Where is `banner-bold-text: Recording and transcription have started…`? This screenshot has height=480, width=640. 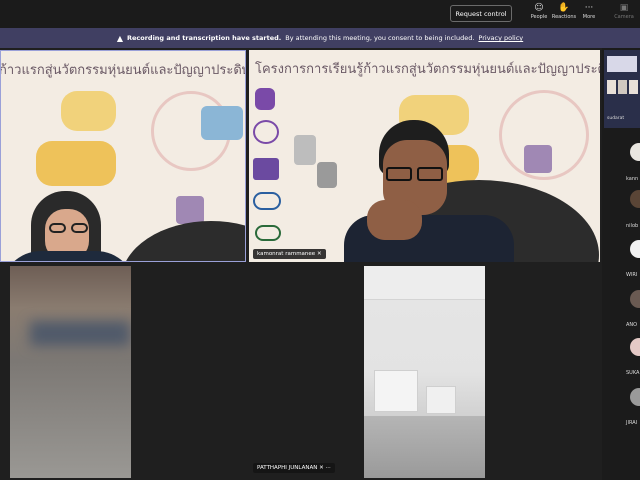 banner-bold-text: Recording and transcription have started… is located at coordinates (204, 38).